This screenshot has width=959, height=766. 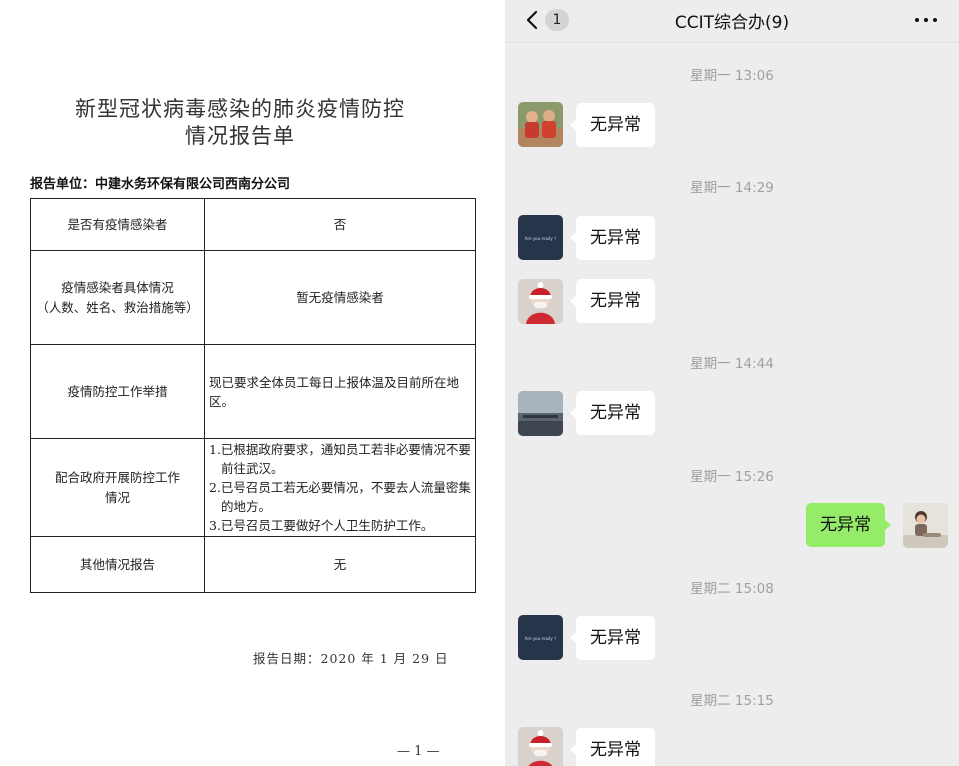 I want to click on document-title: 新型冠状病毒感染的肺炎疫情防控 情况报告单, so click(x=240, y=123).